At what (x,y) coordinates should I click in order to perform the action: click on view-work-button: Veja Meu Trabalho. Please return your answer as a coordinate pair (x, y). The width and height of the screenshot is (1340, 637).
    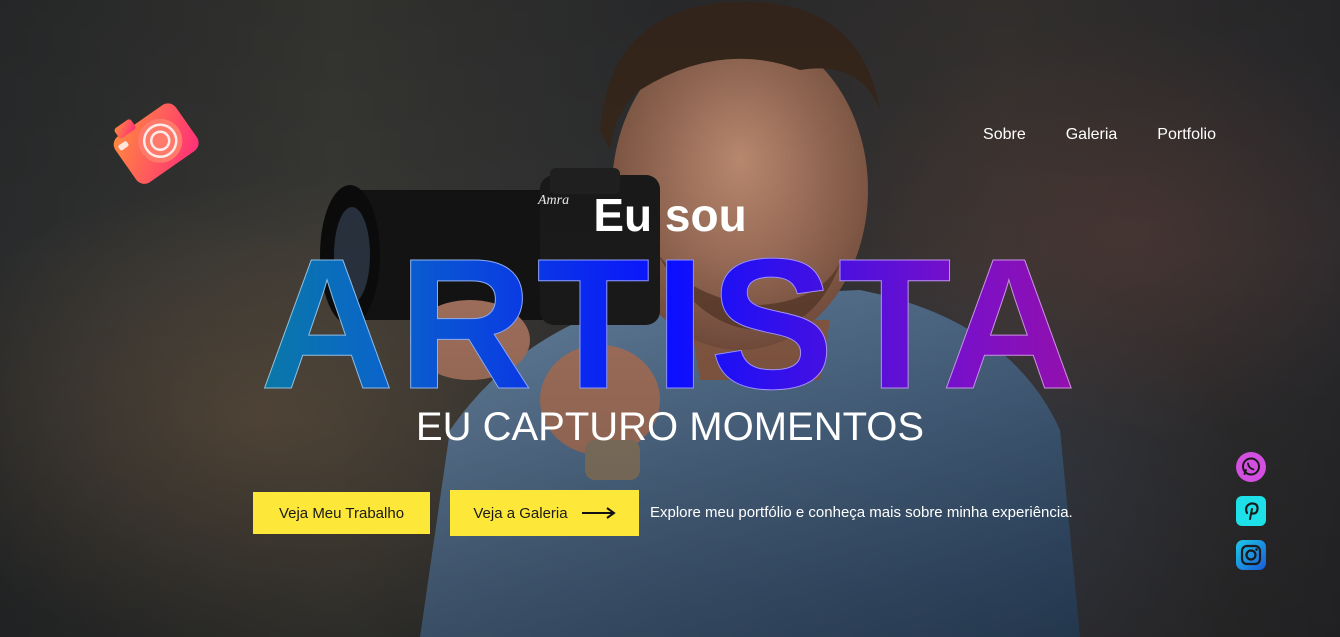
    Looking at the image, I should click on (341, 513).